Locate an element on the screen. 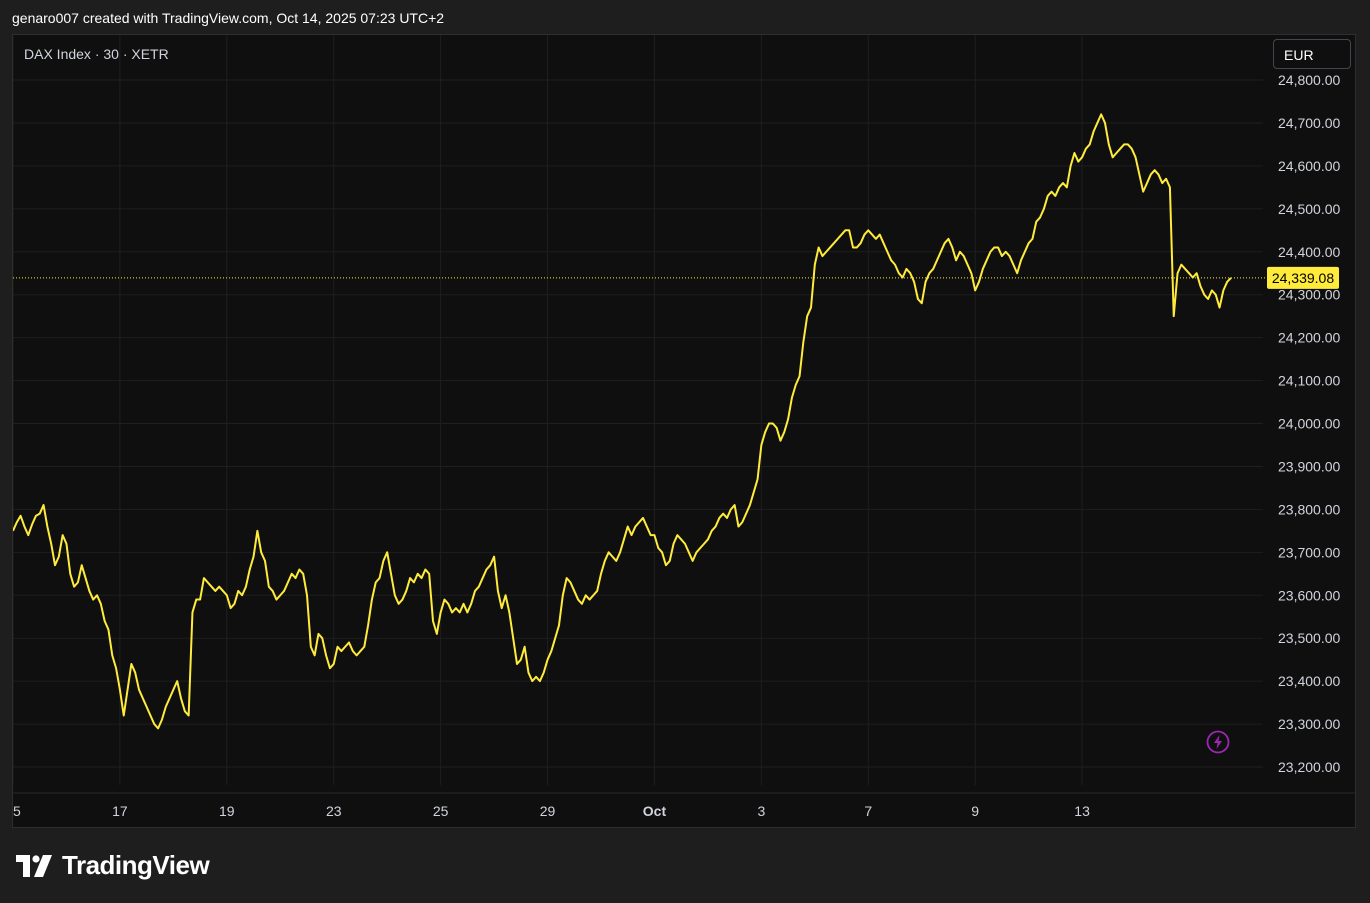 The width and height of the screenshot is (1370, 903). x-tick-label: 29 is located at coordinates (548, 811).